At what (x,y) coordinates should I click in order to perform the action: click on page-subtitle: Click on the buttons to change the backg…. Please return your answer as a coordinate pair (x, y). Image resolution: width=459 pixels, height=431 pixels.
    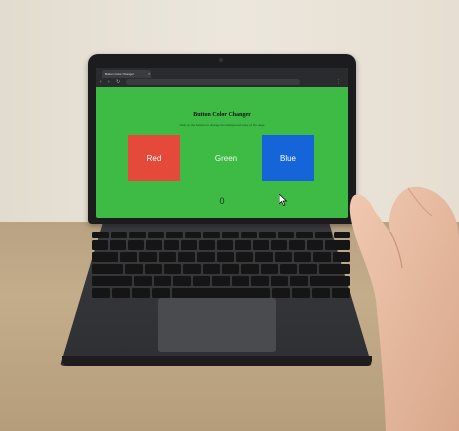
    Looking at the image, I should click on (222, 125).